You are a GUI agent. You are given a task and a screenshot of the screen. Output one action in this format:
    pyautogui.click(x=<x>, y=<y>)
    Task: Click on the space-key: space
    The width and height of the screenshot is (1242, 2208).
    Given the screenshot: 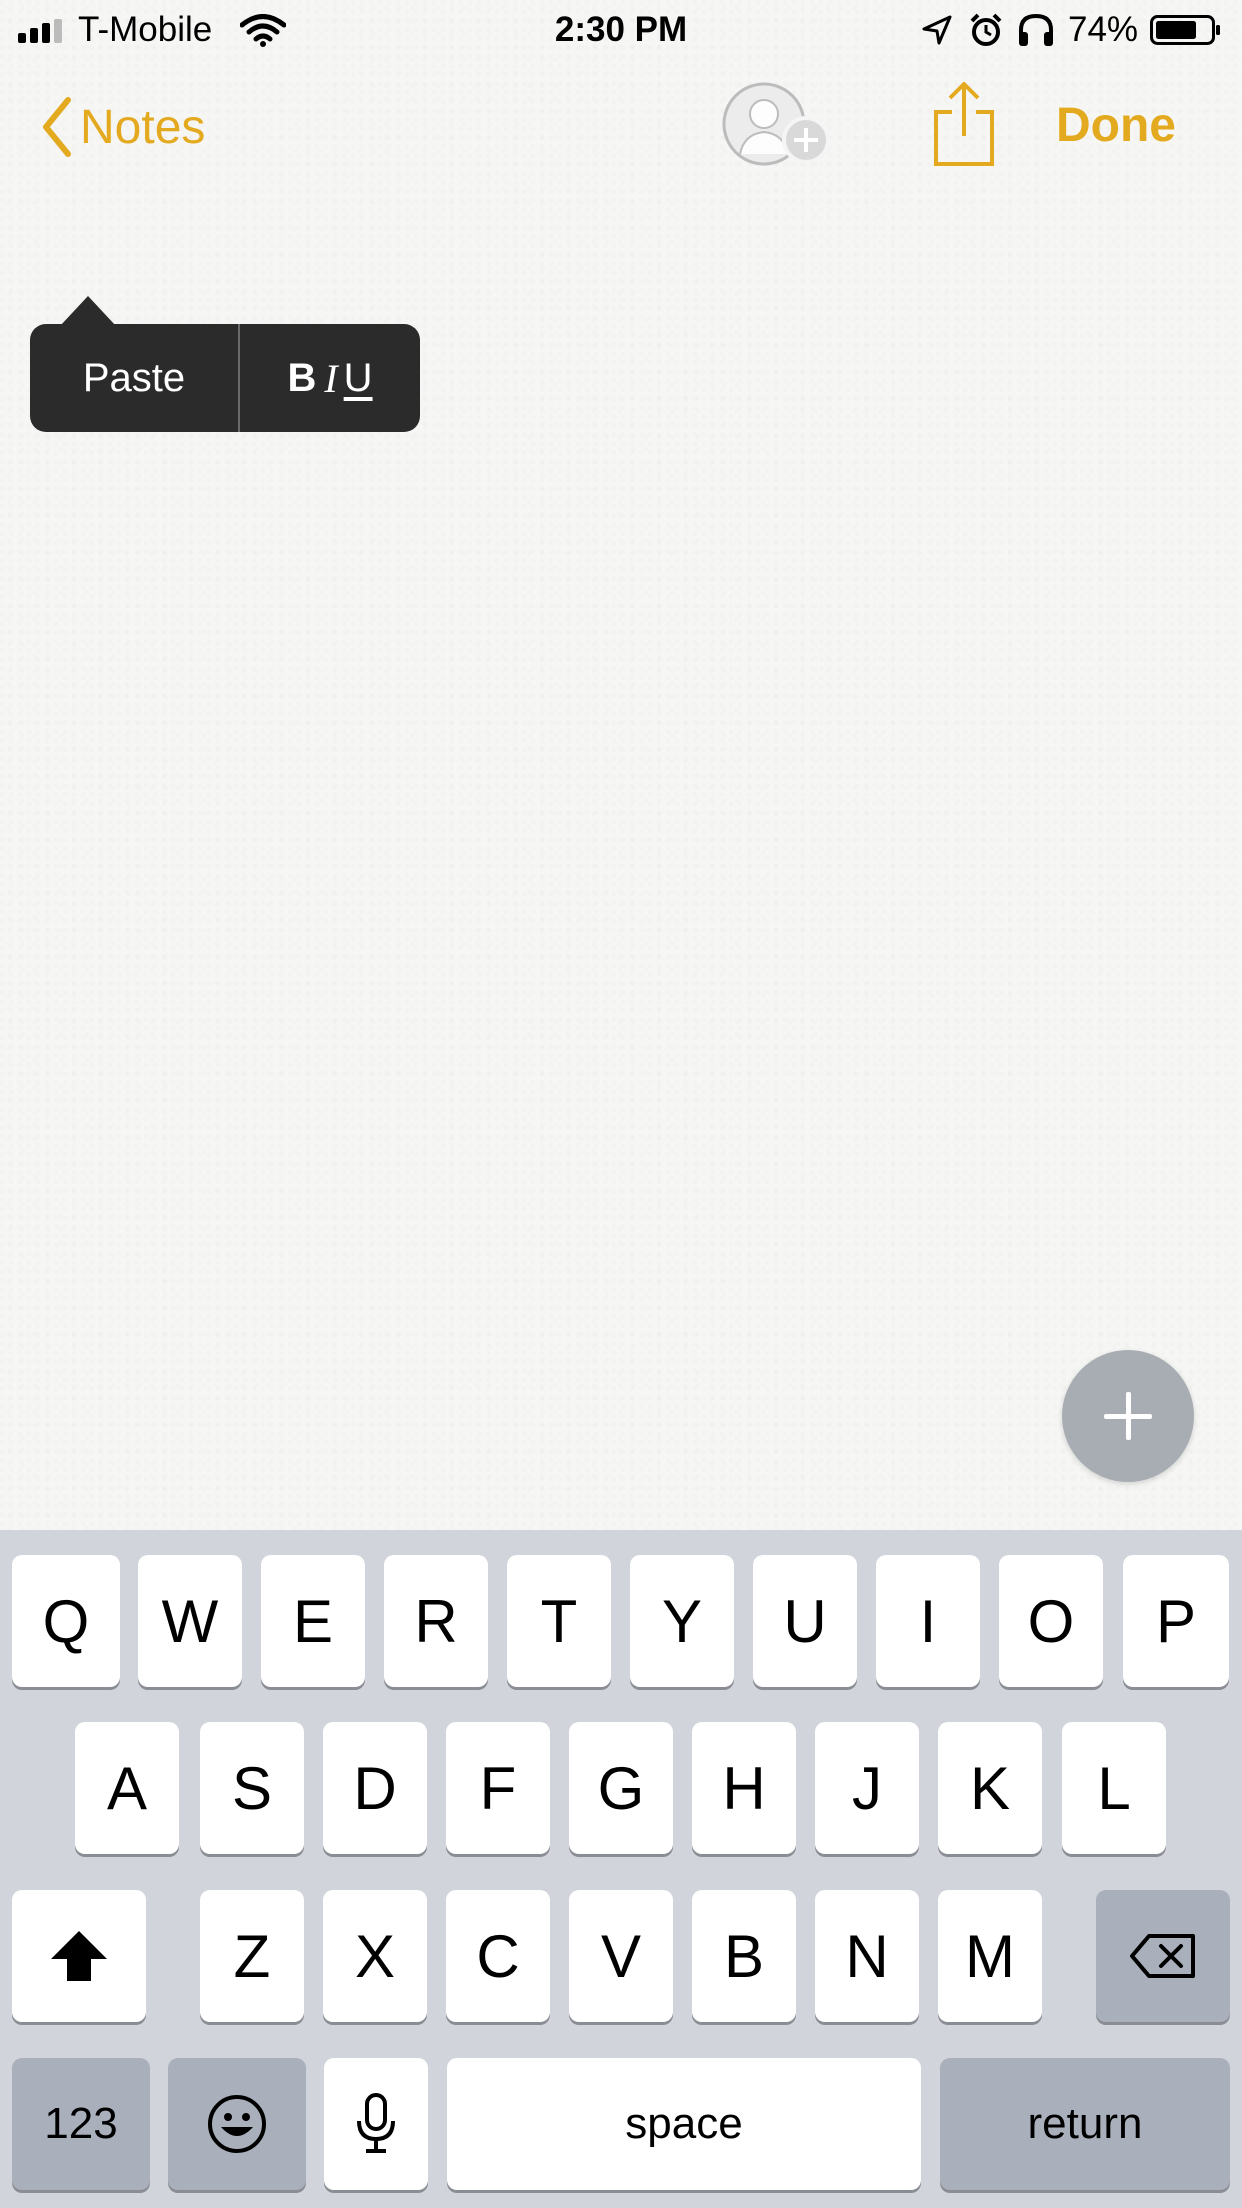 What is the action you would take?
    pyautogui.click(x=684, y=2124)
    